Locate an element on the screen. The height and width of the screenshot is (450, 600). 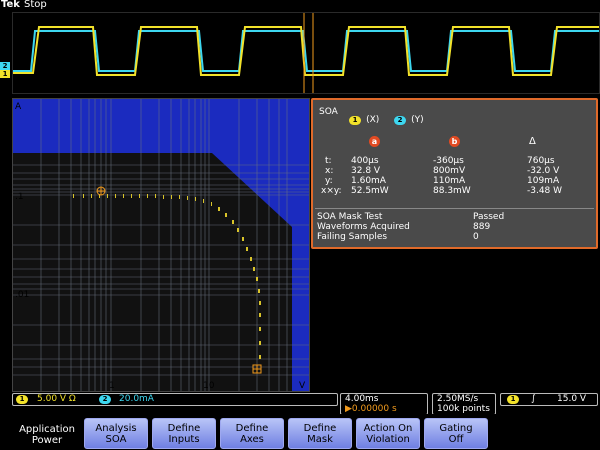
softkey-0-sub: Power is located at coordinates (47, 440).